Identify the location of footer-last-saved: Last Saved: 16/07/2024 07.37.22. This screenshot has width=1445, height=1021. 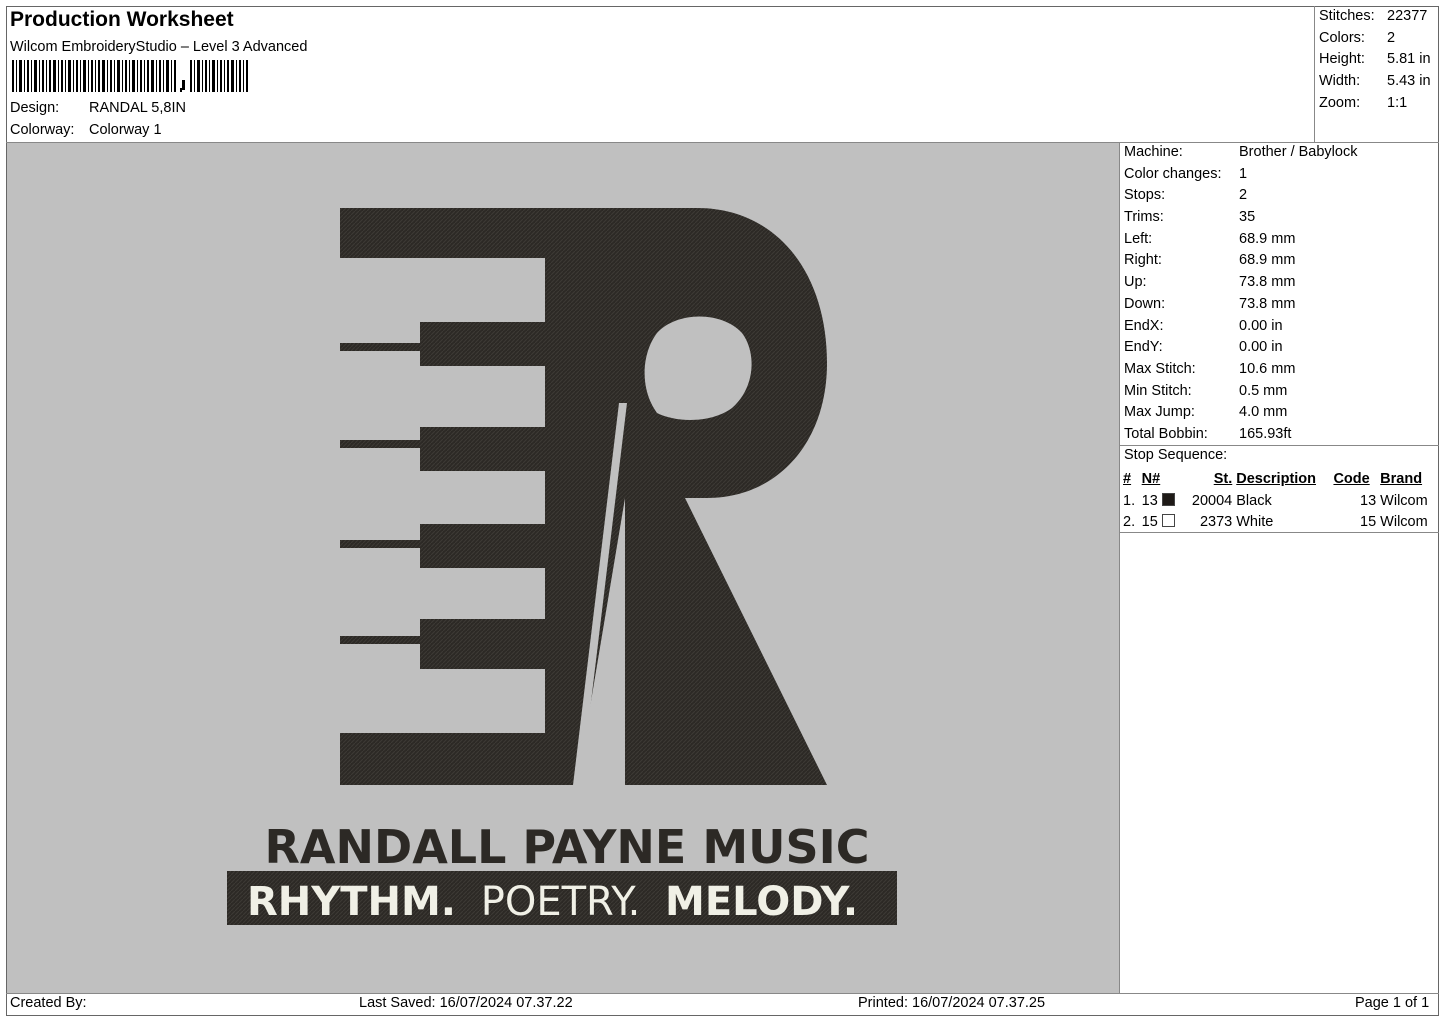
(466, 1003).